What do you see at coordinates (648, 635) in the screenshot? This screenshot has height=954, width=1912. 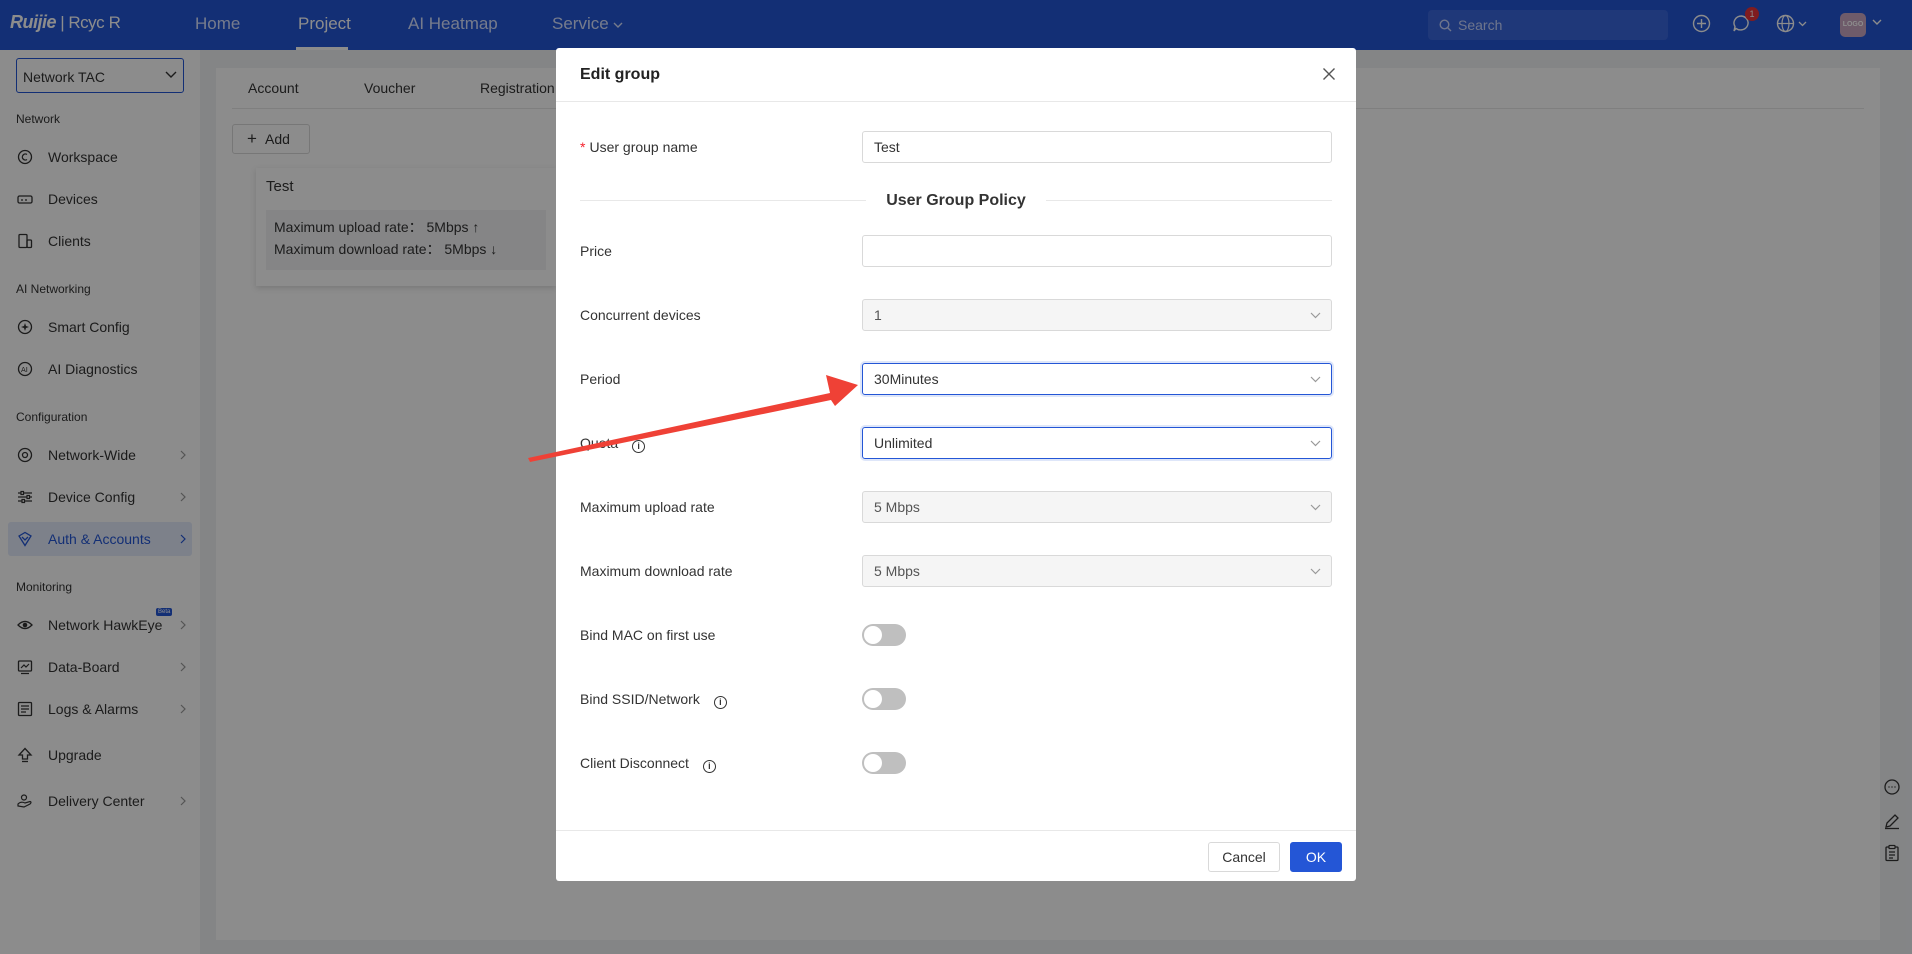 I see `bind-mac-label: Bind MAC on first use` at bounding box center [648, 635].